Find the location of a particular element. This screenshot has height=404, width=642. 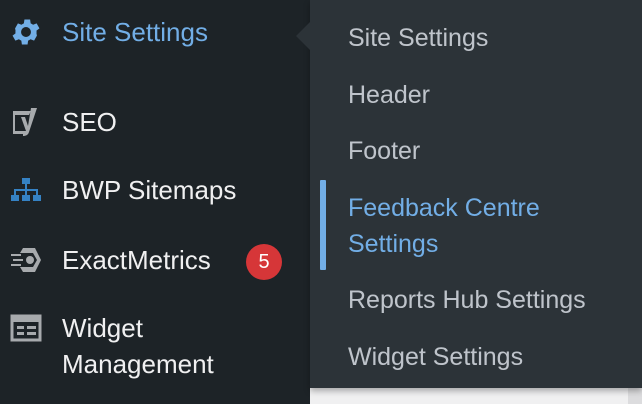

sidebar-item-label-line1: Widget is located at coordinates (102, 328).